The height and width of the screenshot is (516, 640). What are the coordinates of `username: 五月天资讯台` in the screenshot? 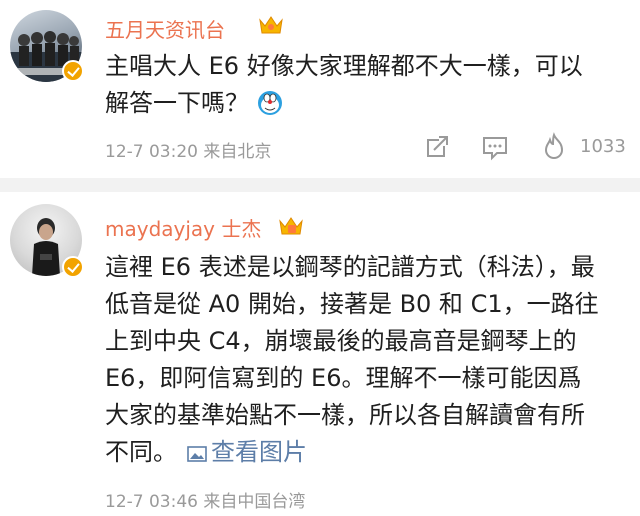 It's located at (165, 28).